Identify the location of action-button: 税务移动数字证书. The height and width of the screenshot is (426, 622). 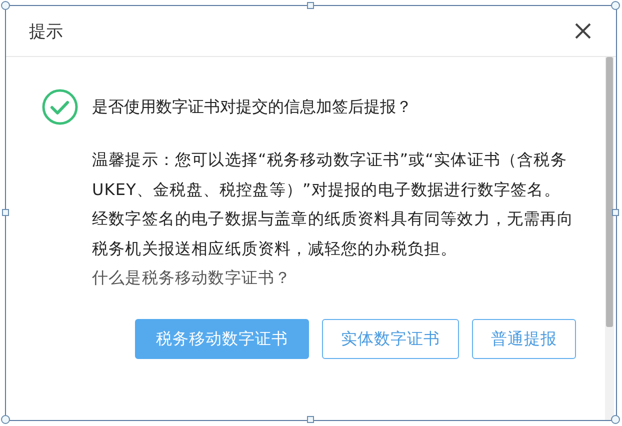
(222, 339).